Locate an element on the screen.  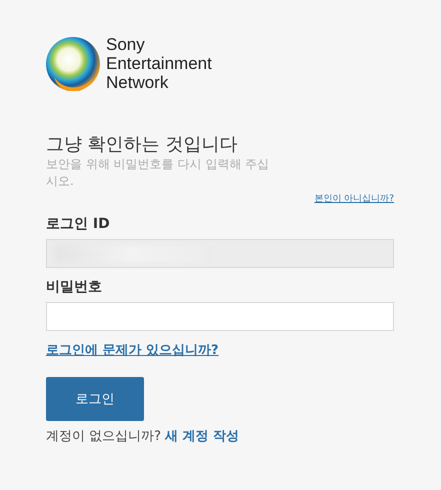
logo-icon is located at coordinates (73, 63).